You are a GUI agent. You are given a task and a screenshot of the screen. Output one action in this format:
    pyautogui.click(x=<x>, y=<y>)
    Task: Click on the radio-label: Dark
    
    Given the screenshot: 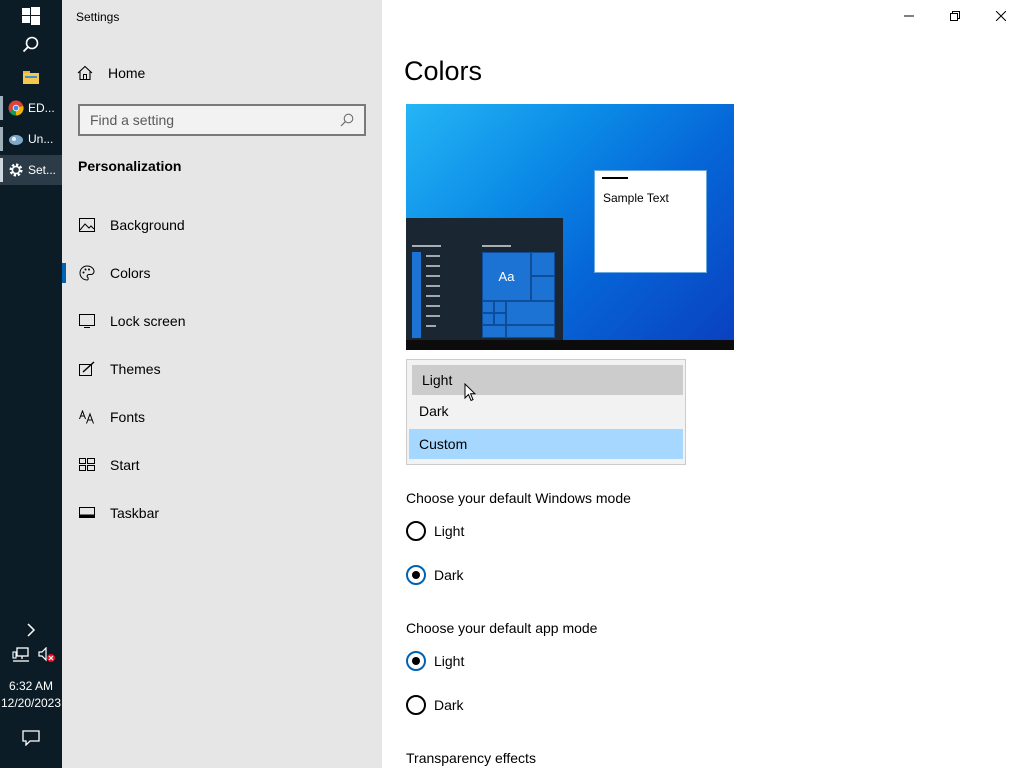 What is the action you would take?
    pyautogui.click(x=449, y=575)
    